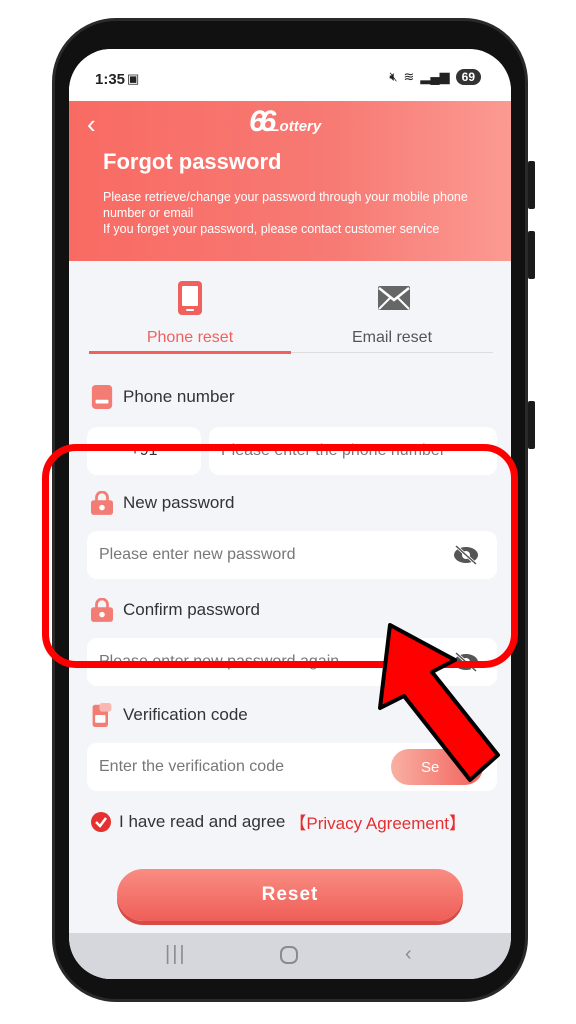 The width and height of the screenshot is (576, 1024). Describe the element at coordinates (377, 821) in the screenshot. I see `privacy-agreement-link: 【Privacy Agreement】` at that location.